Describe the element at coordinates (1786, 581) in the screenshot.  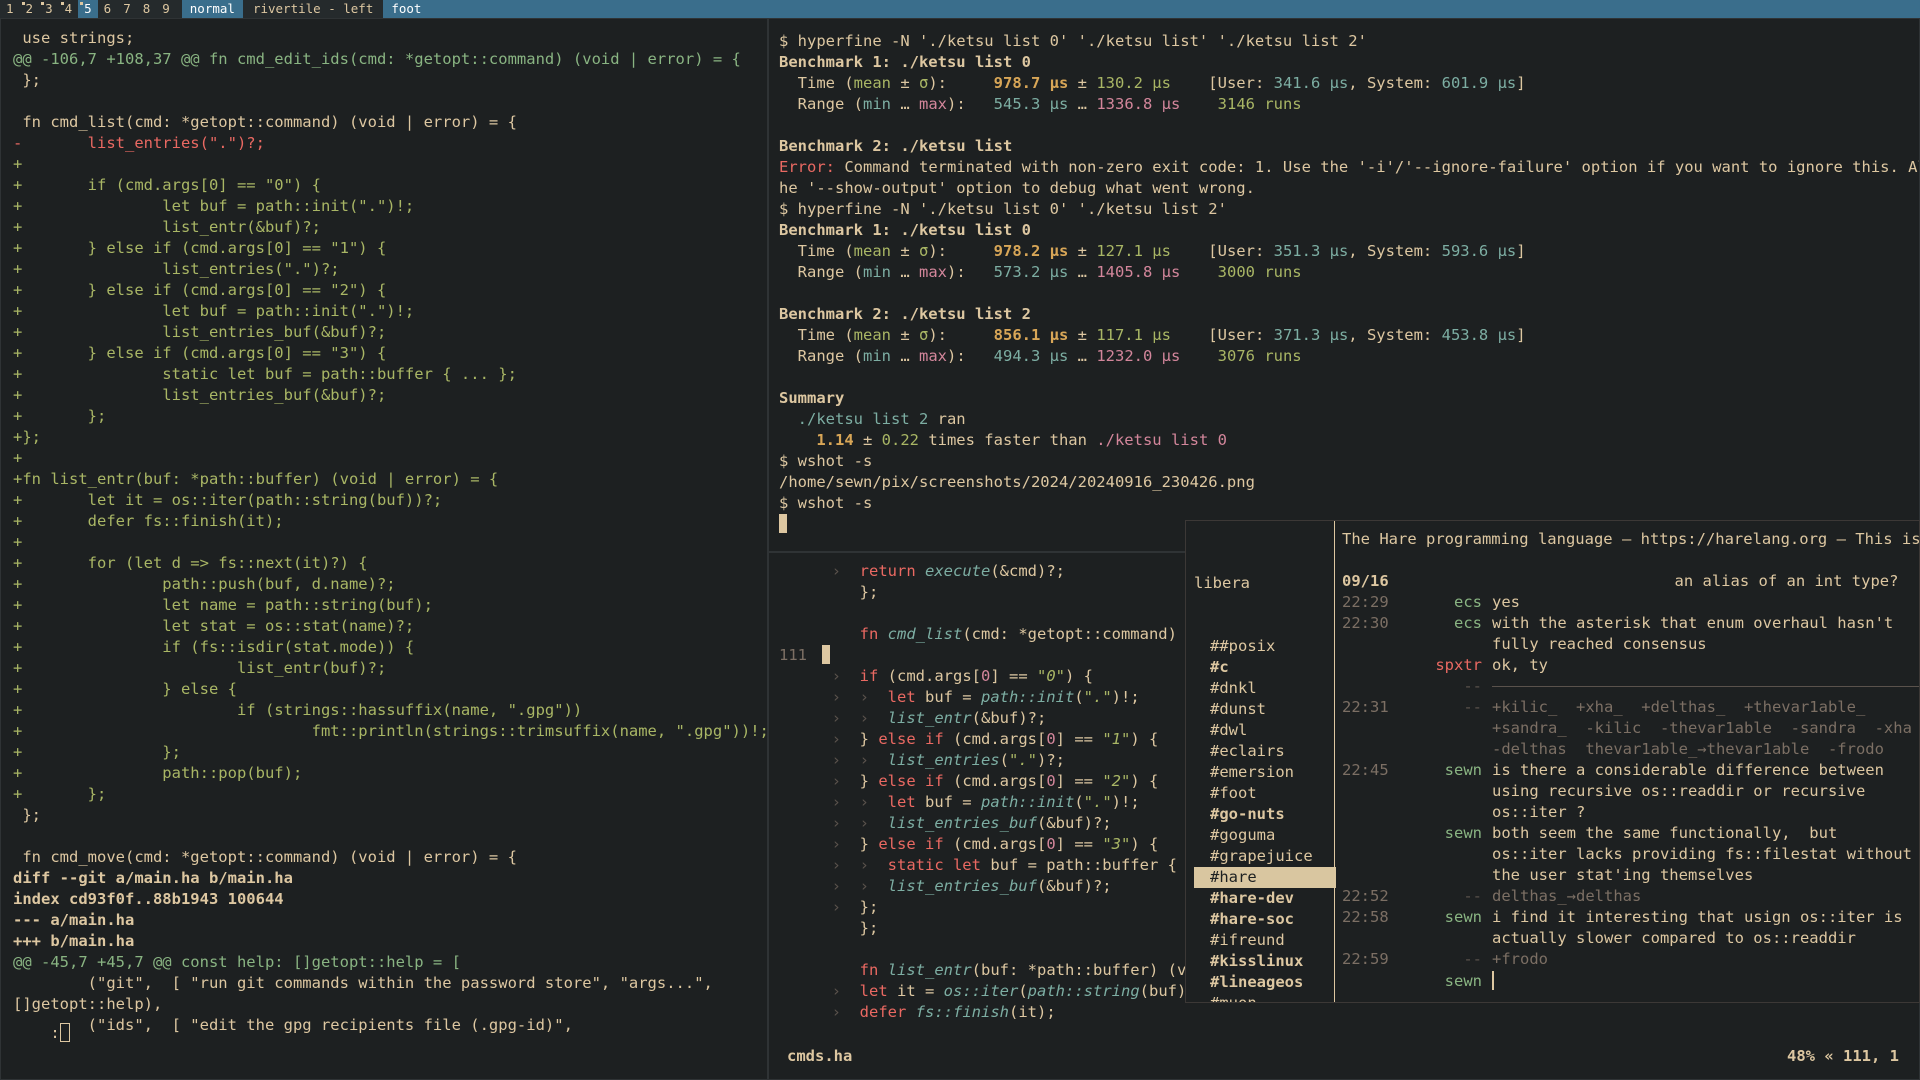
I see `message-body: an alias of an int type?` at that location.